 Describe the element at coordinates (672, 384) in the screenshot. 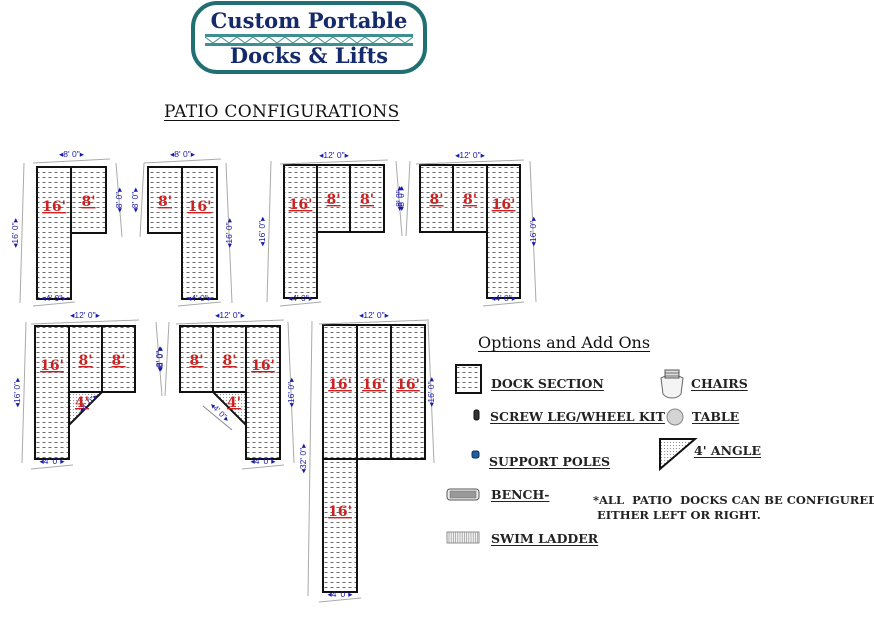

I see `chair-icon` at that location.